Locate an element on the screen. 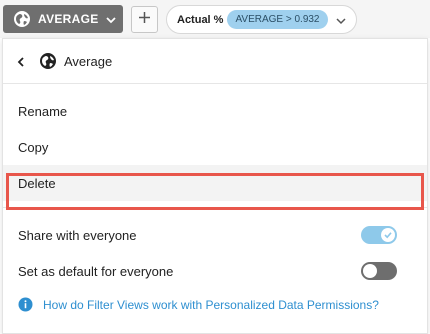  menu-header: Average is located at coordinates (215, 61).